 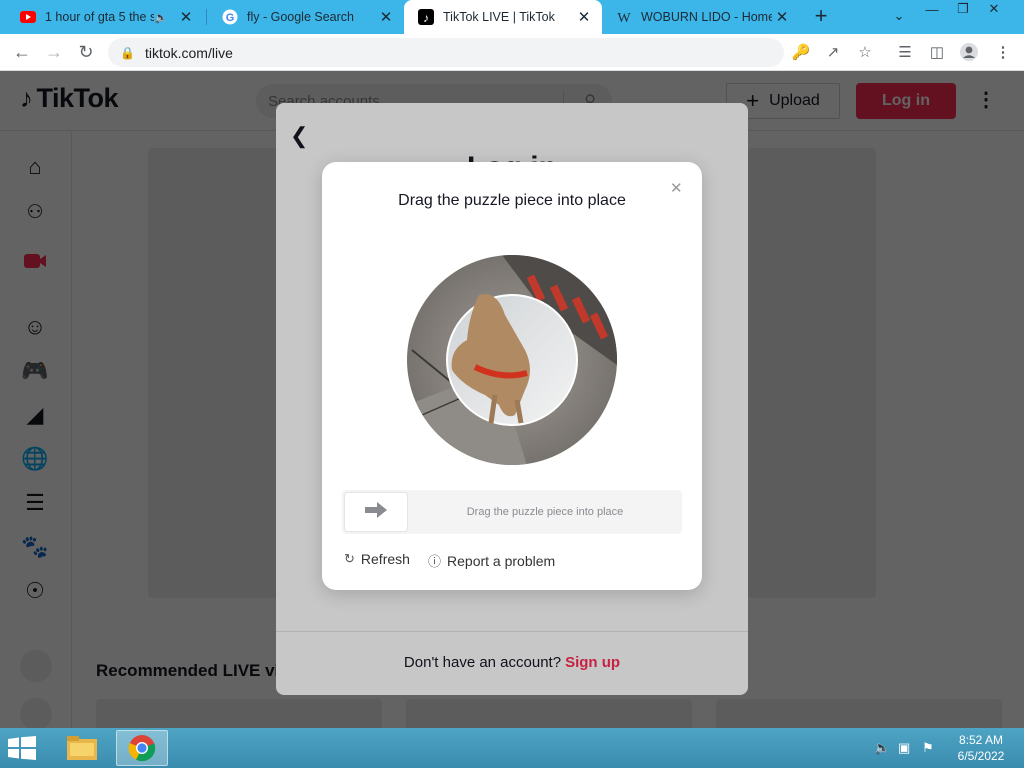 What do you see at coordinates (963, 11) in the screenshot?
I see `restore-icon: ❐` at bounding box center [963, 11].